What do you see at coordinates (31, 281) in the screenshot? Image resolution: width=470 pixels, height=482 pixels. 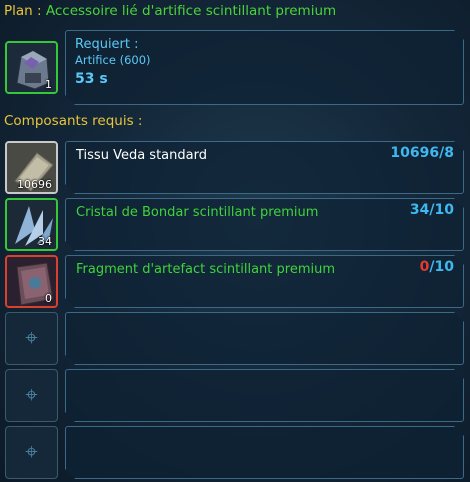 I see `component-slot-3: 0` at bounding box center [31, 281].